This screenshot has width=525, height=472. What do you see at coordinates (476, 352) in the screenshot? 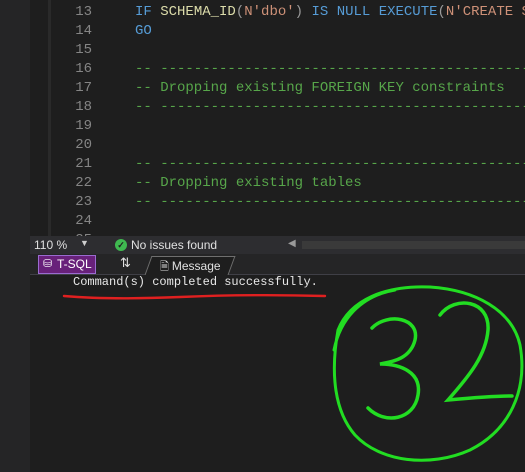
I see `digit-two` at bounding box center [476, 352].